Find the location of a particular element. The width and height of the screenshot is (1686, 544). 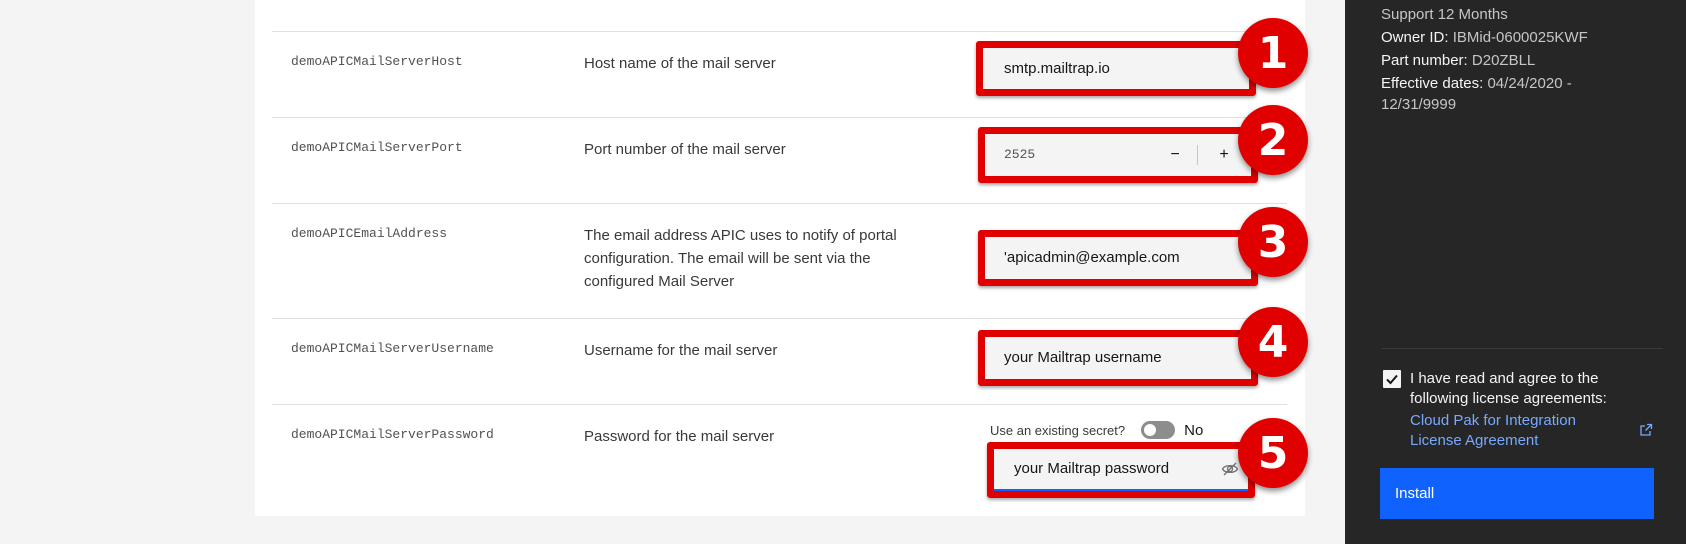

part-number: Part number: D20ZBLL is located at coordinates (1458, 61).